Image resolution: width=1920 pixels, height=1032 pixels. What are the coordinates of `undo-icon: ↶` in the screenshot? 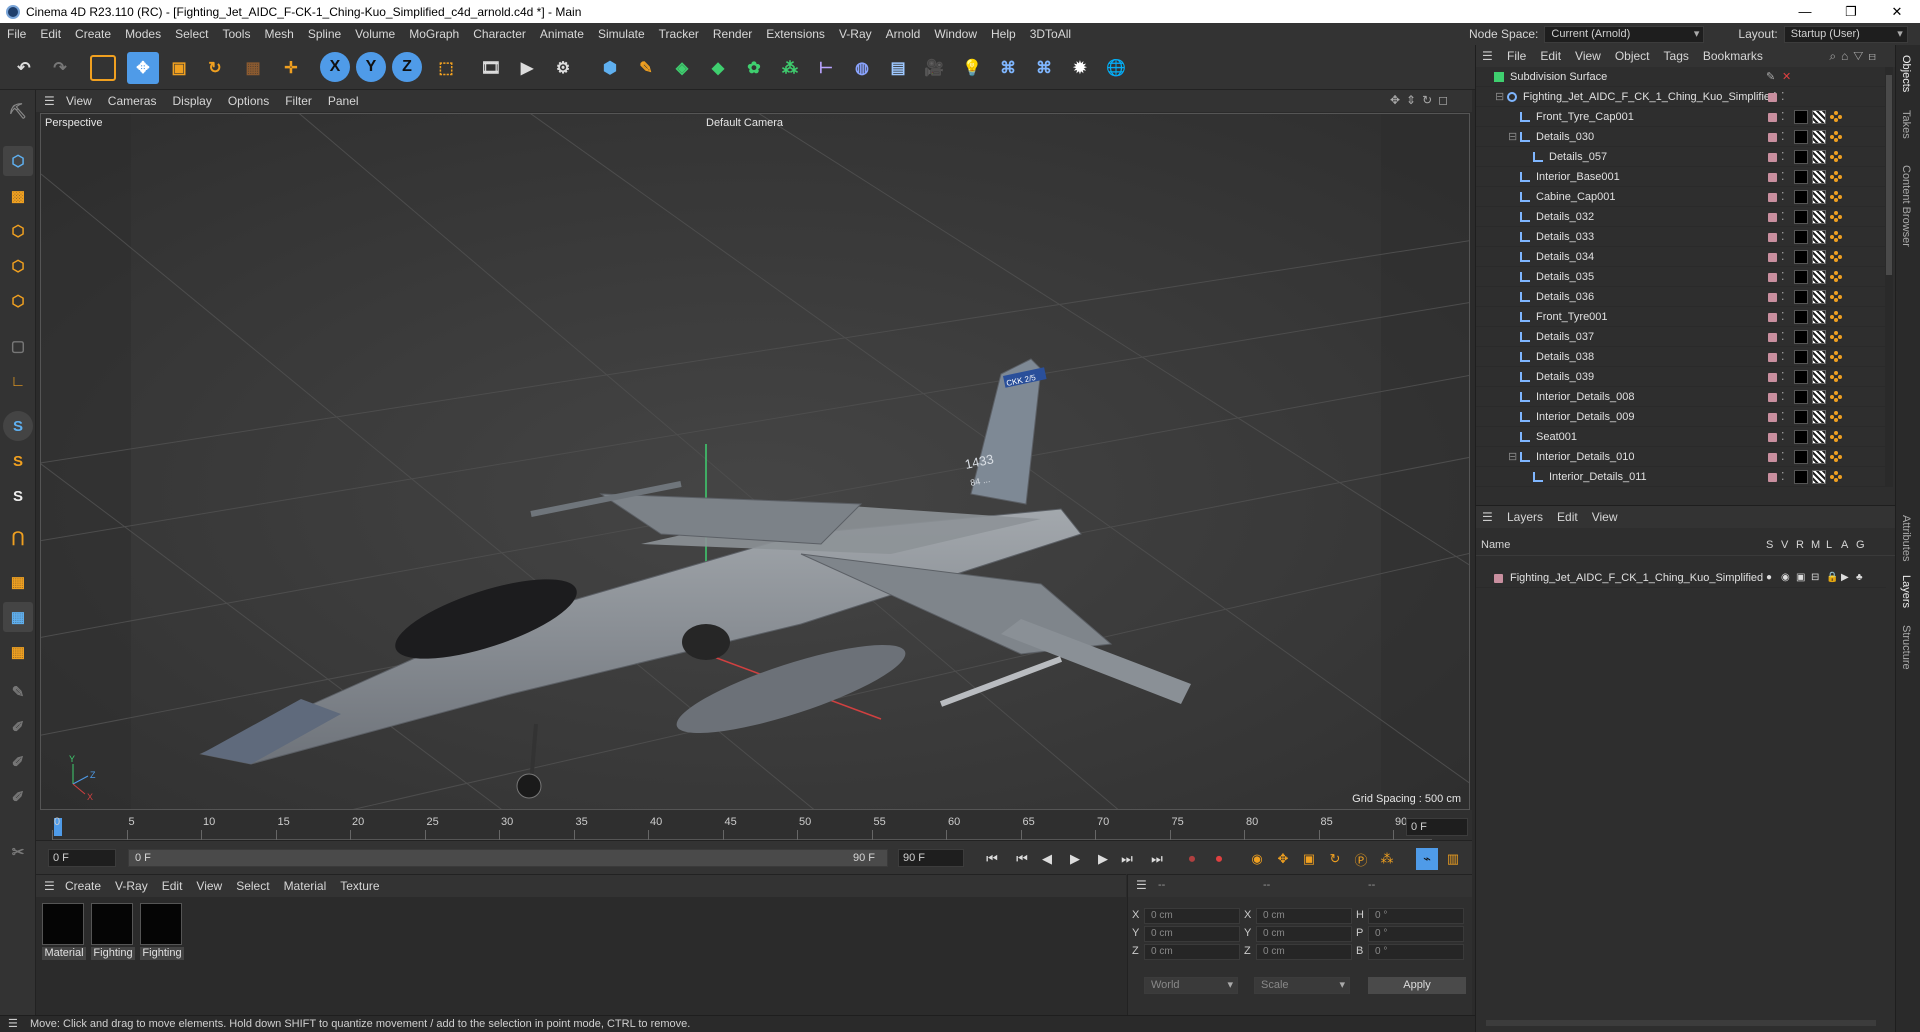 It's located at (24, 68).